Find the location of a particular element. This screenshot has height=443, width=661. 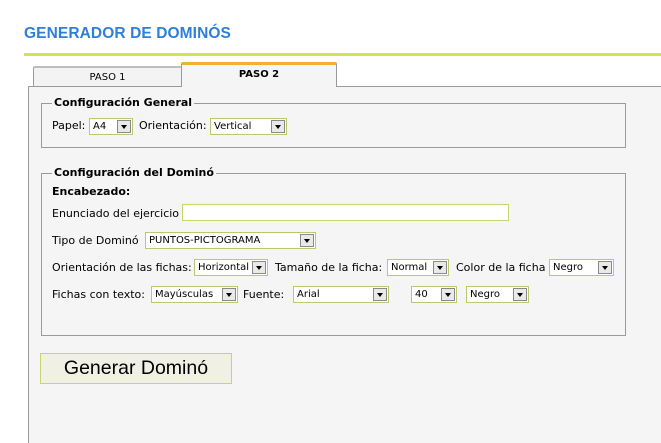

tile-color-select: Negro is located at coordinates (581, 267).